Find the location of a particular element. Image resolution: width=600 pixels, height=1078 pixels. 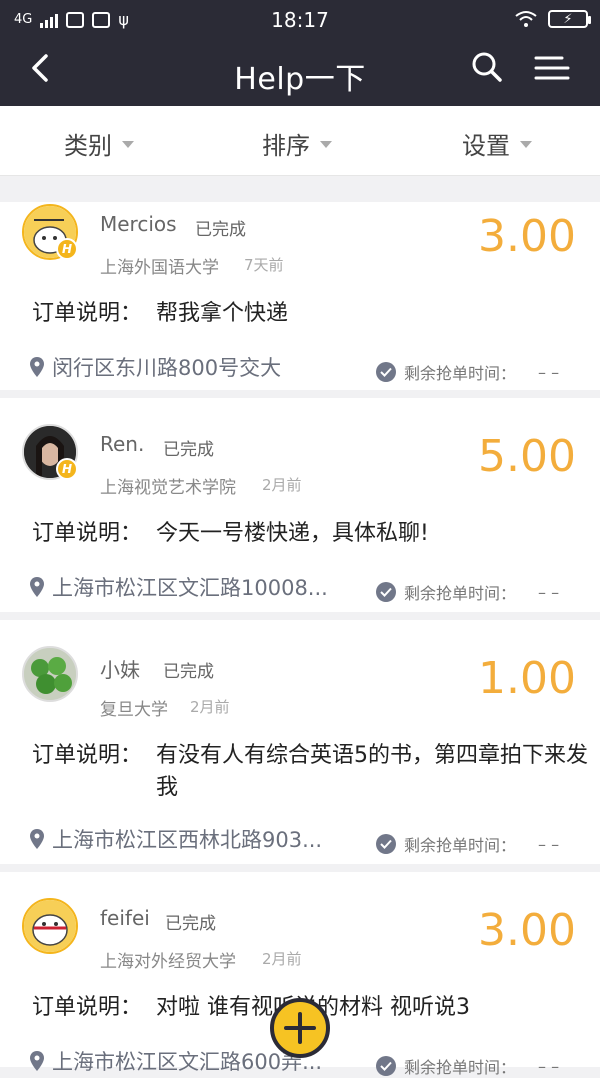

status-bar: 4G ψ 18:17 ⚡ is located at coordinates (300, 20).